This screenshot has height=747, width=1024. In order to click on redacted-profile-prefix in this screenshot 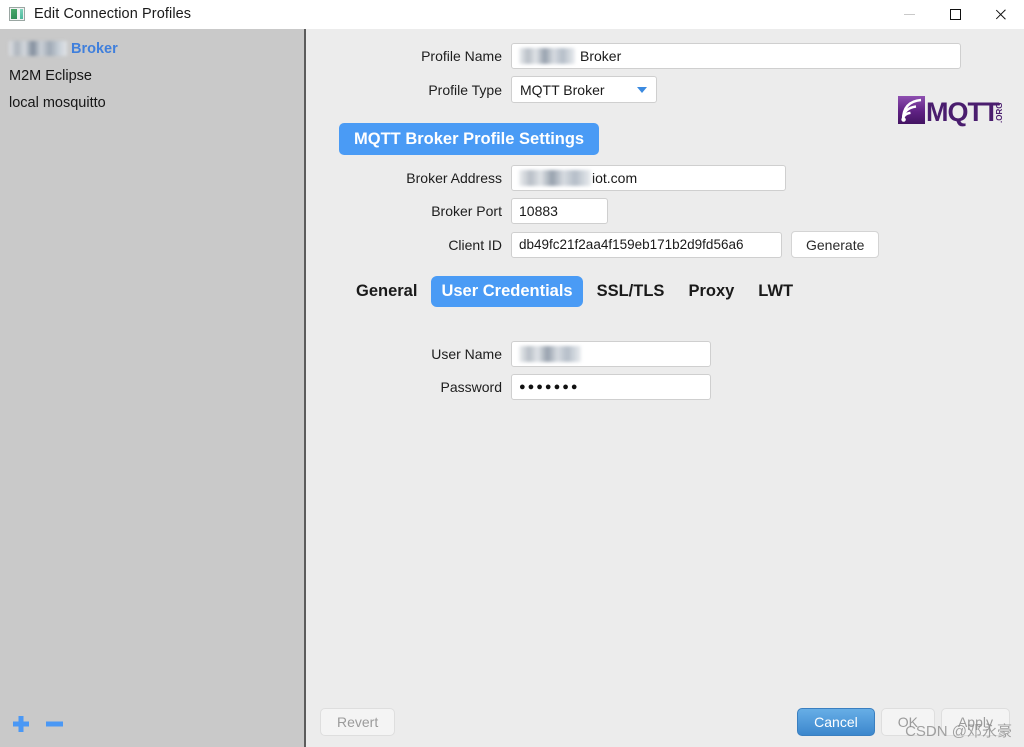, I will do `click(38, 48)`.